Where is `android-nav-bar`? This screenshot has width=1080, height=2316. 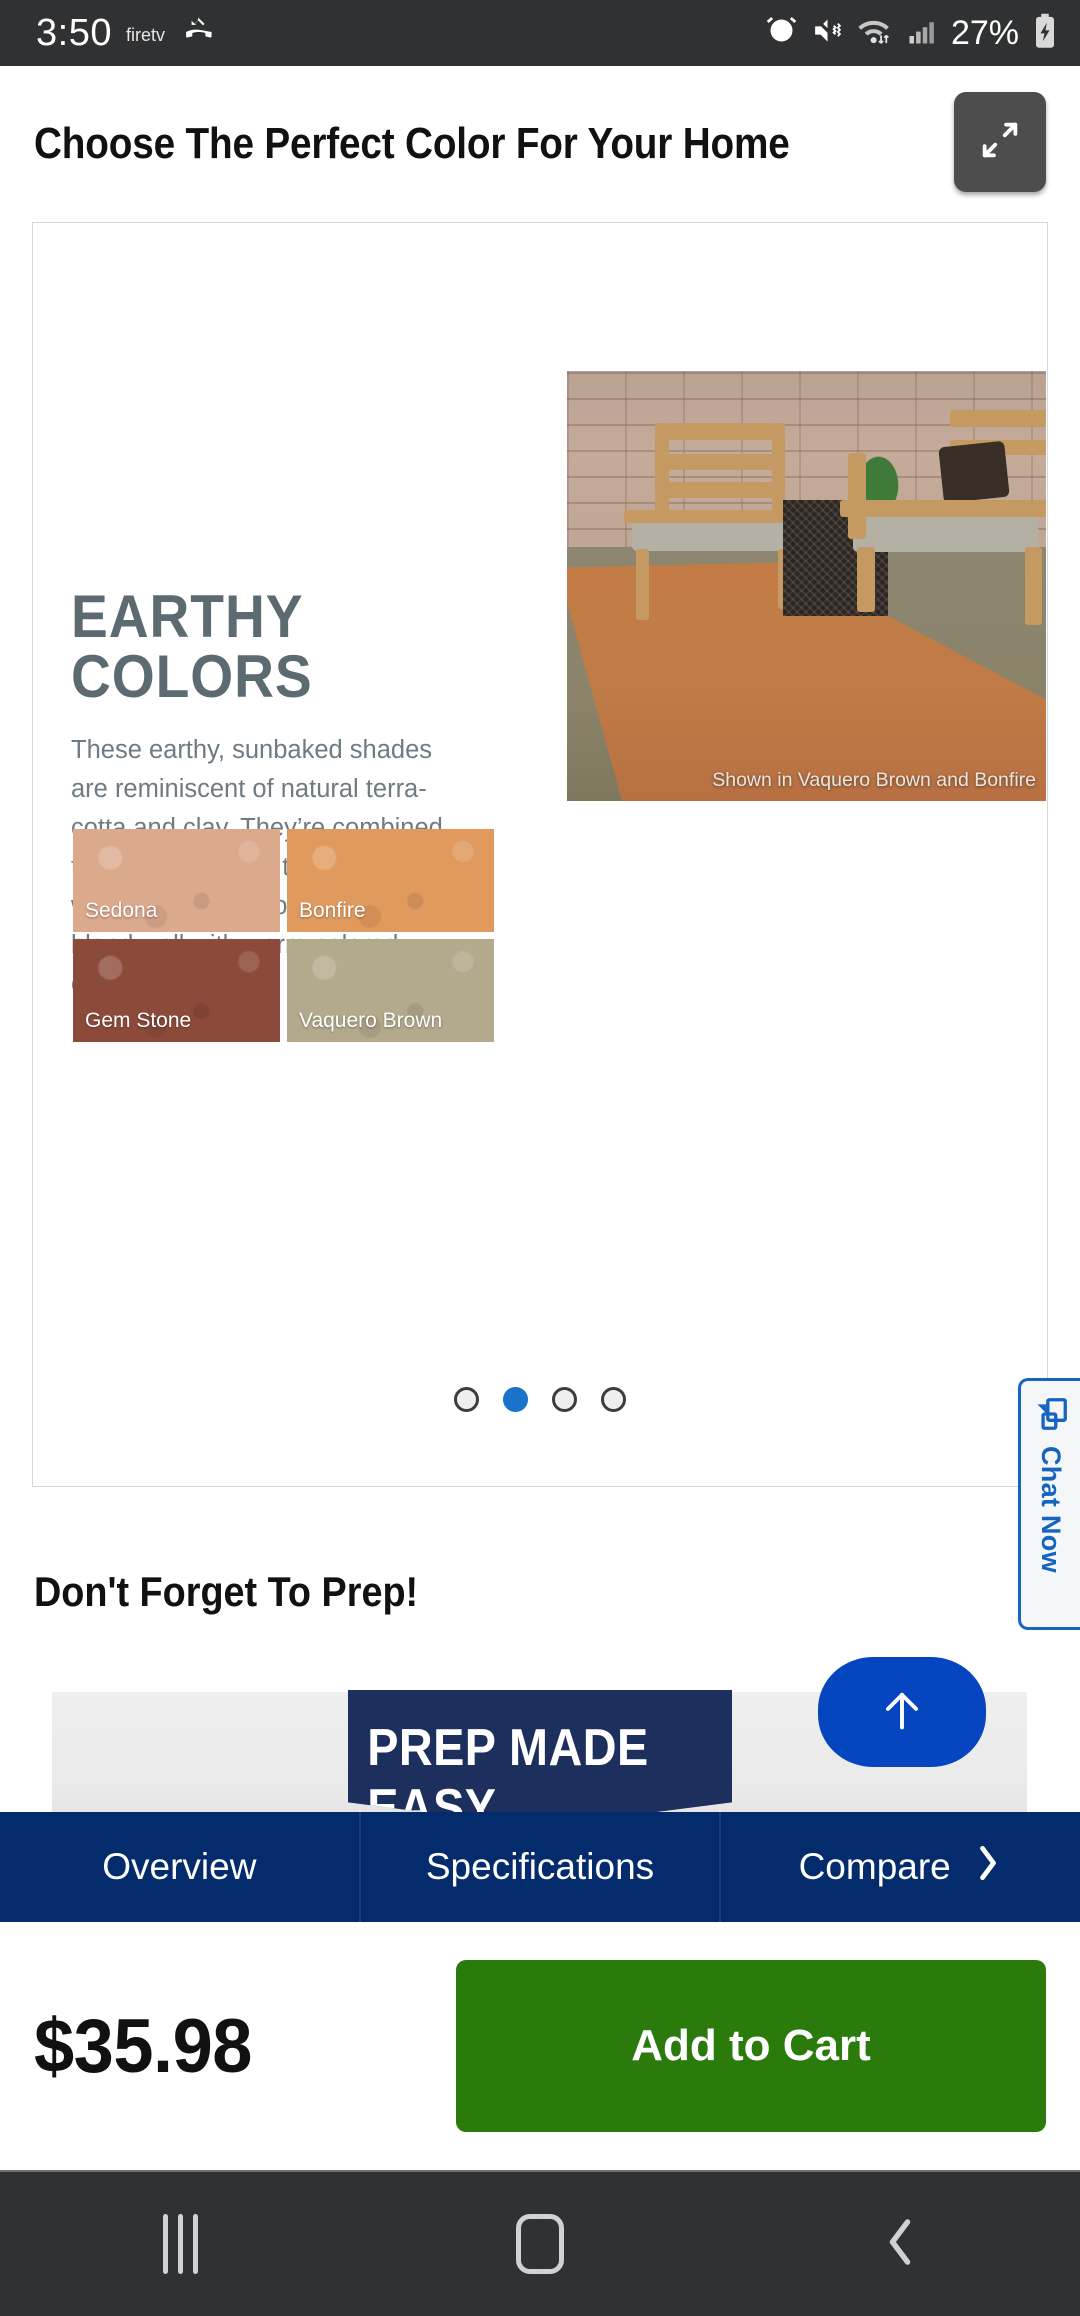
android-nav-bar is located at coordinates (540, 2243).